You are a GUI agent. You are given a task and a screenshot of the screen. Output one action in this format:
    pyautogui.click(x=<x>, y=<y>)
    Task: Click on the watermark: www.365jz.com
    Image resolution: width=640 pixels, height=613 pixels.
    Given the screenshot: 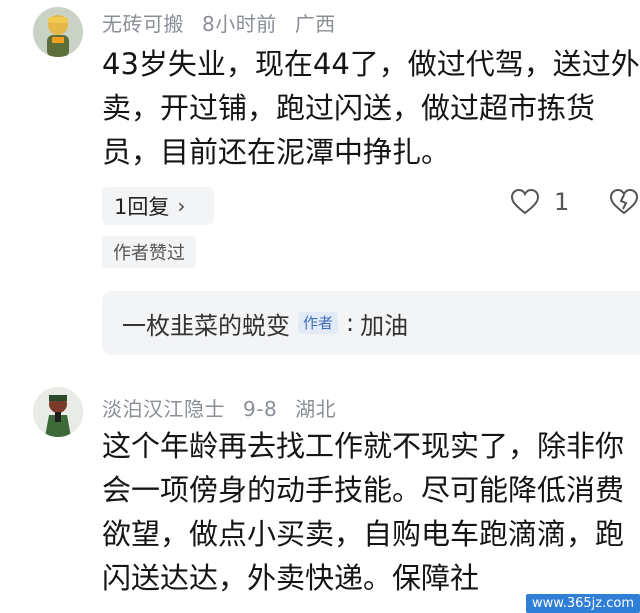 What is the action you would take?
    pyautogui.click(x=583, y=603)
    